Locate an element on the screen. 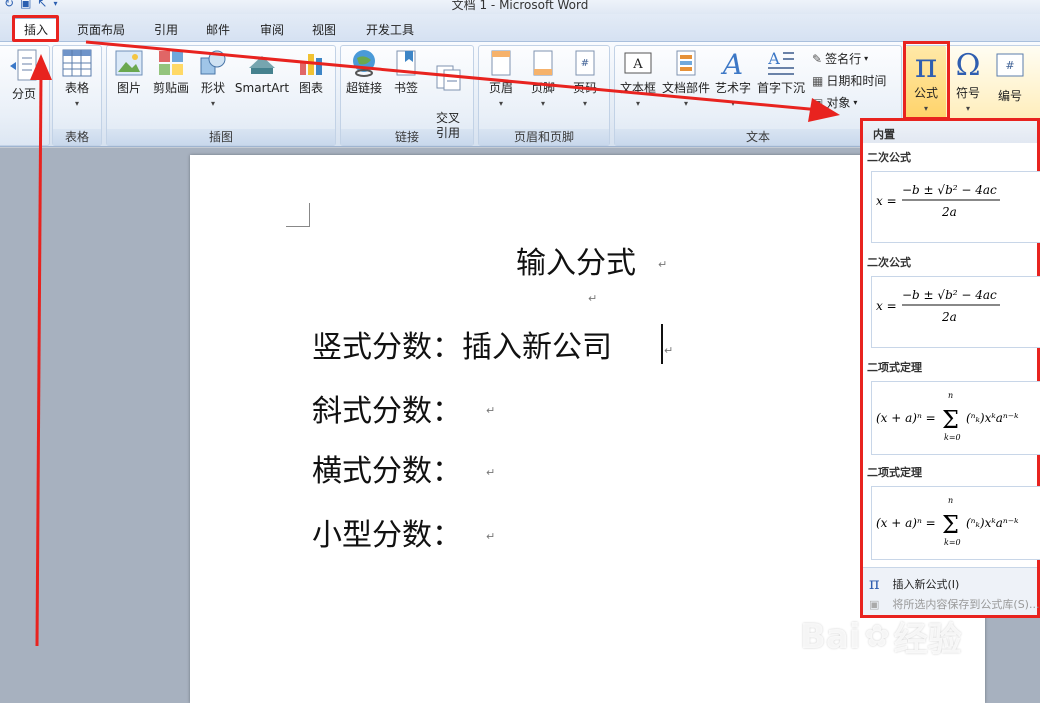 The height and width of the screenshot is (703, 1040). vertical-annotation-arrow is located at coordinates (39, 359).